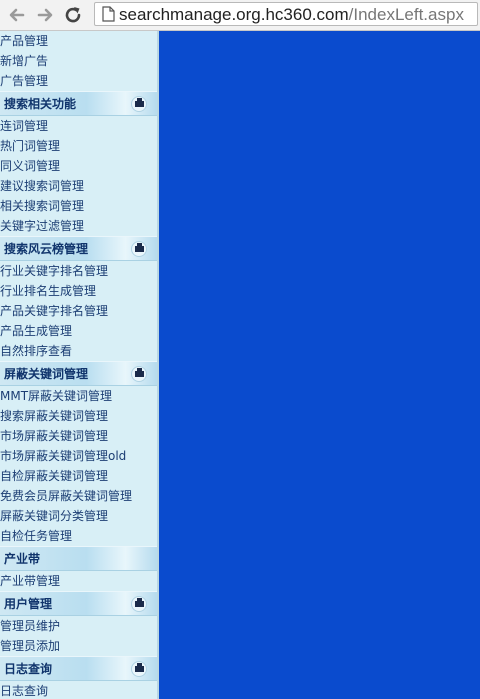  Describe the element at coordinates (78, 331) in the screenshot. I see `menu-item-link: 产品生成管理` at that location.